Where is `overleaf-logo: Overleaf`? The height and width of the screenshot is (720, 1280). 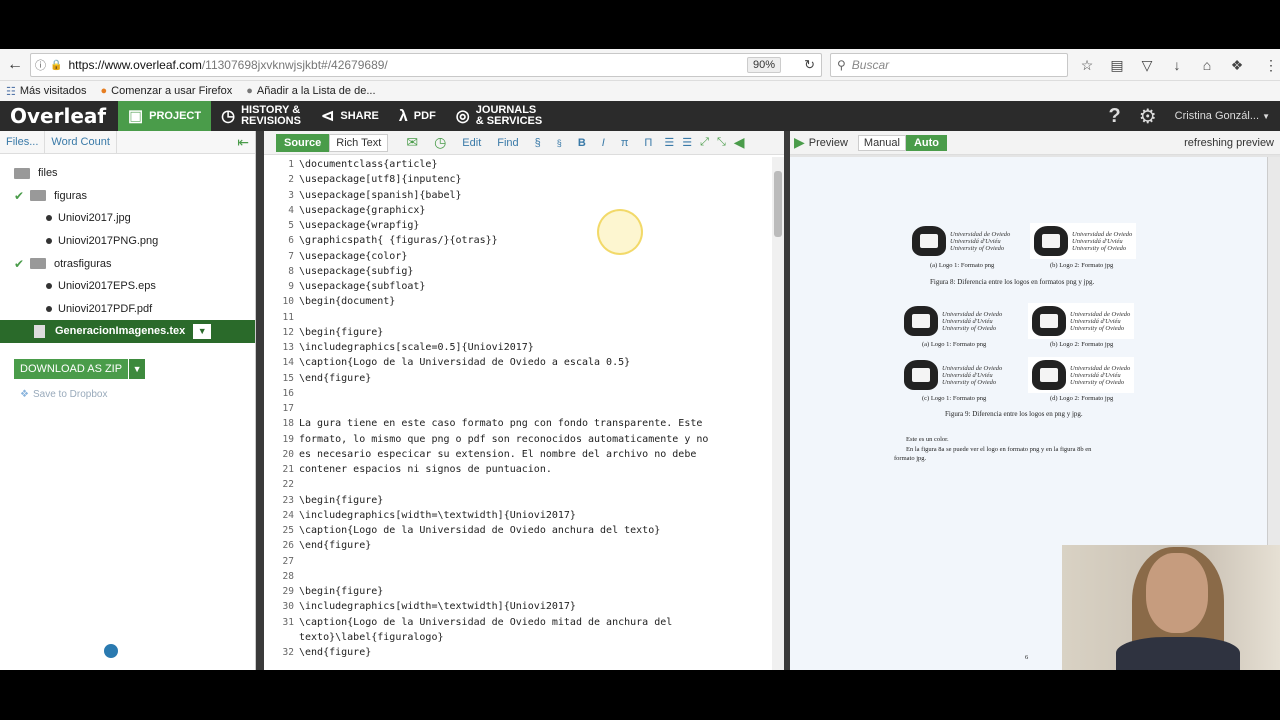
overleaf-logo: Overleaf is located at coordinates (59, 116).